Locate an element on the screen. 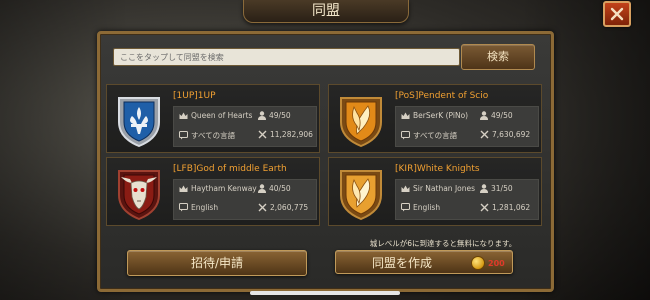 Image resolution: width=650 pixels, height=300 pixels. power-value: 7,630,692 is located at coordinates (511, 134).